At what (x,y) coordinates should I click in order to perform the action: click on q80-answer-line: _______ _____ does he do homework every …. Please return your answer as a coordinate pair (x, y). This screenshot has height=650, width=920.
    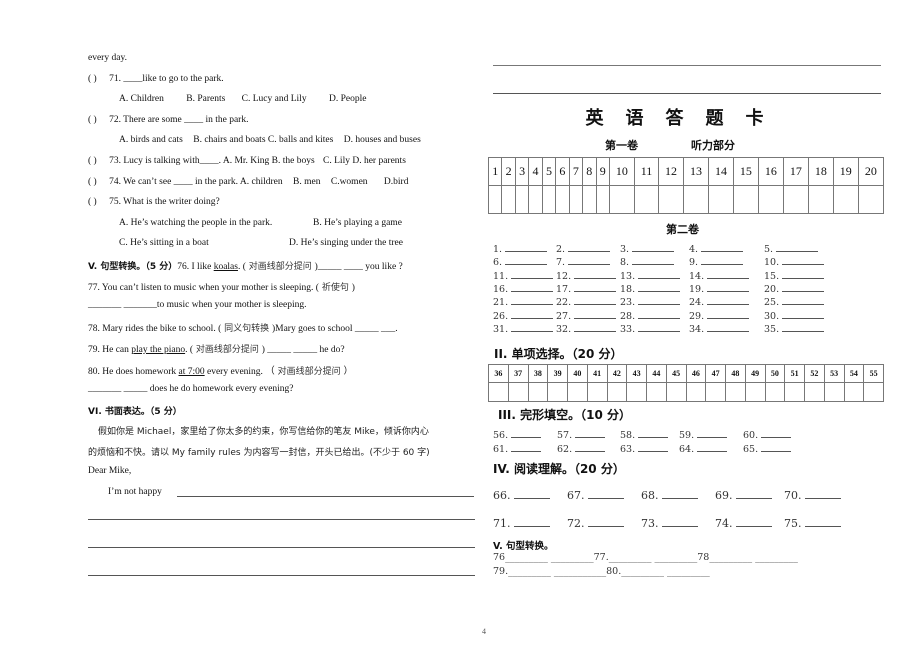
    Looking at the image, I should click on (191, 389).